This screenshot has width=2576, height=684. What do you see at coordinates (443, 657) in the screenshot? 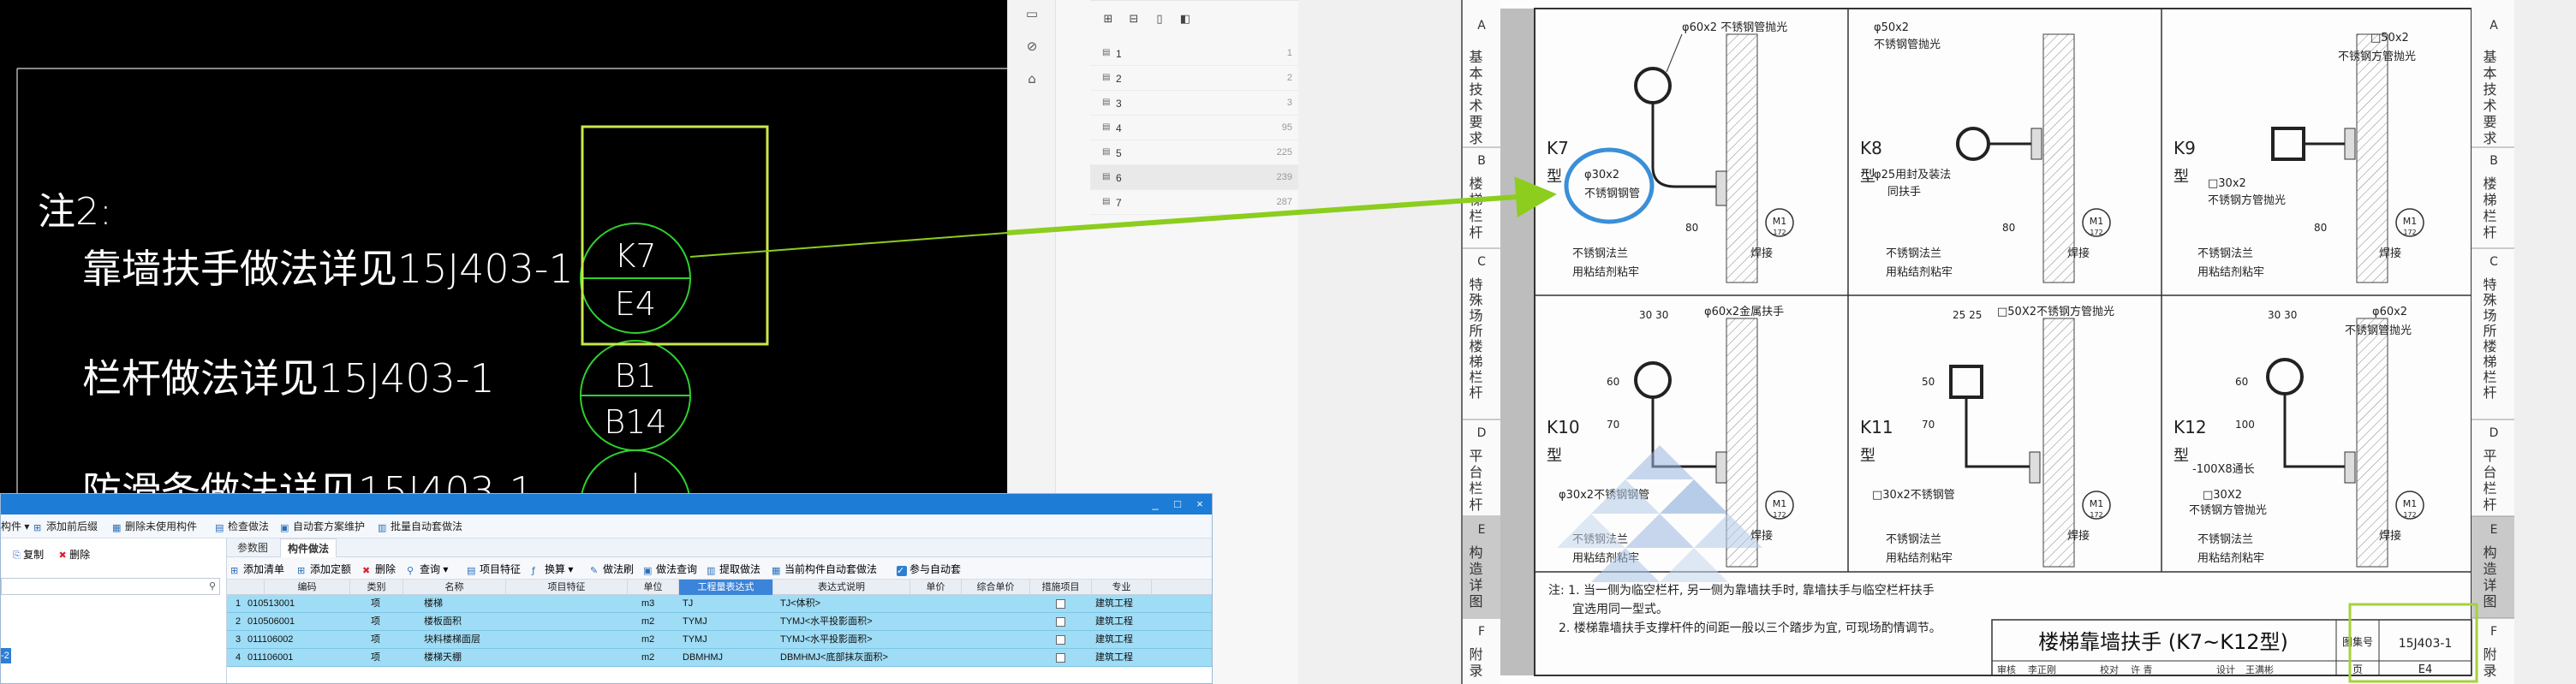
I see `row-name: 楼梯天棚` at bounding box center [443, 657].